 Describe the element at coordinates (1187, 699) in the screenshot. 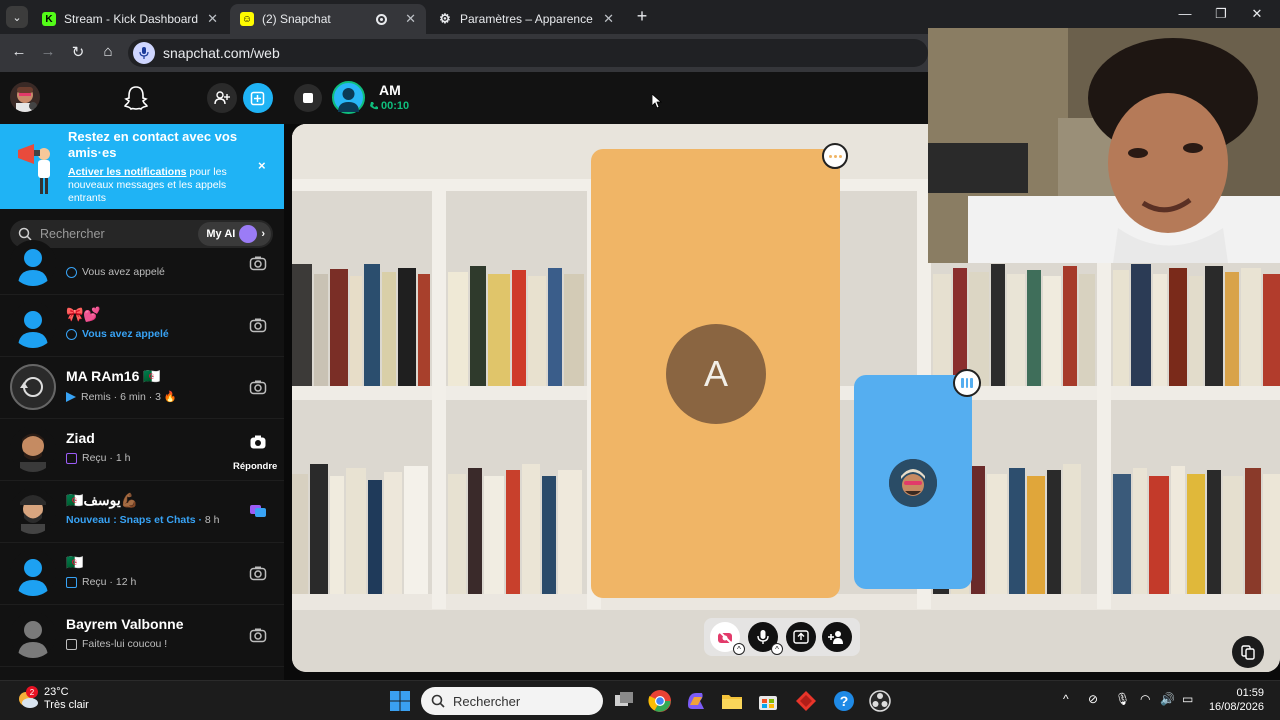

I see `battery-icon: ▭` at that location.